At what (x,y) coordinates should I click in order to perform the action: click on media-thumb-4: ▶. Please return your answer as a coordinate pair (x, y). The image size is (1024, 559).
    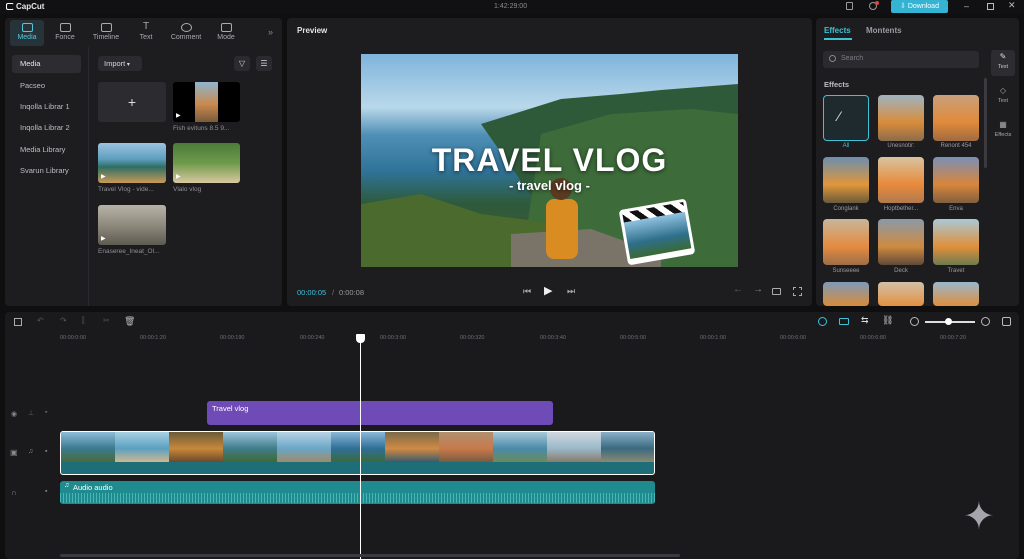
    Looking at the image, I should click on (132, 225).